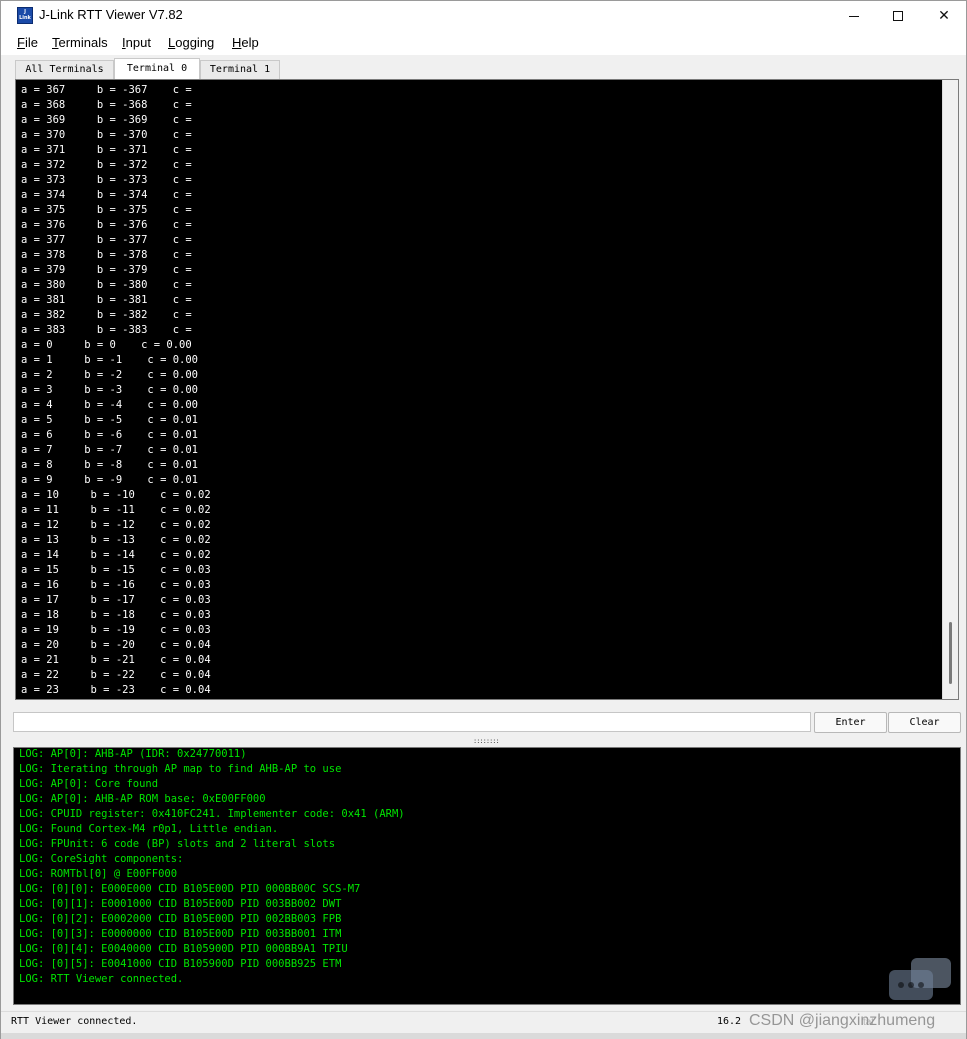 The image size is (967, 1039). I want to click on terminal-line: a = 383 b = -383 c =, so click(106, 330).